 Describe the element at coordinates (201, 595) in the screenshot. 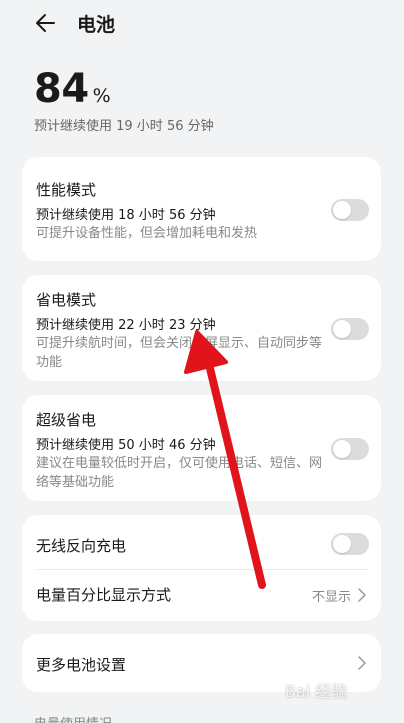

I see `percentage-display-row: 电量百分比显示方式 不显示` at that location.